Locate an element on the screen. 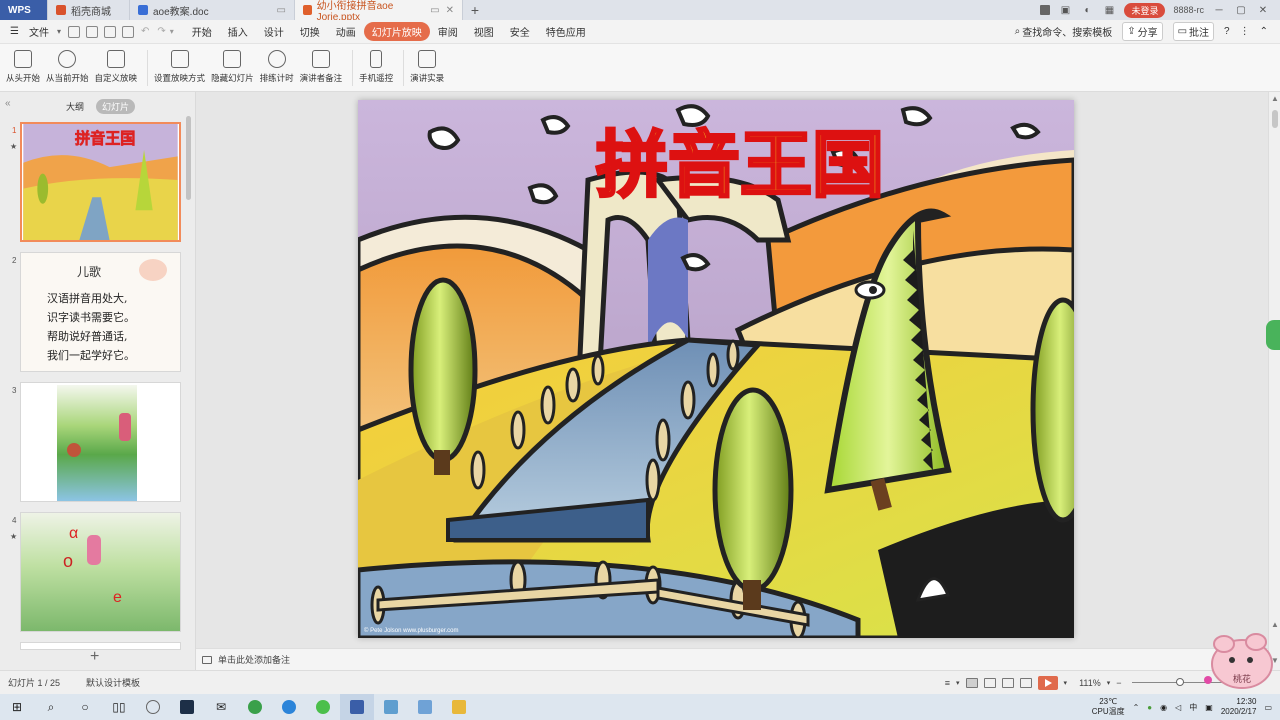 The width and height of the screenshot is (1280, 720). play-from-start-button: 从头开始 is located at coordinates (23, 67).